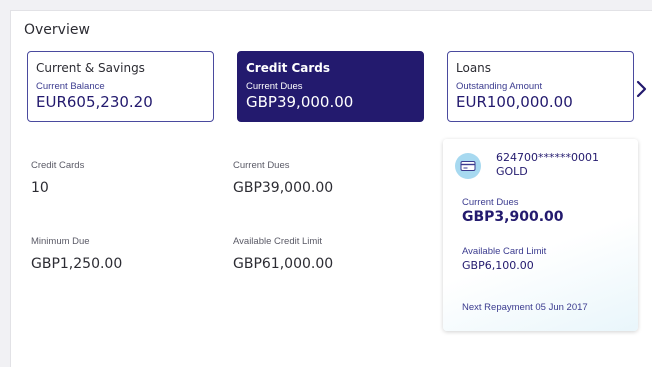  Describe the element at coordinates (300, 102) in the screenshot. I see `tab-value: GBP39,000.00` at that location.